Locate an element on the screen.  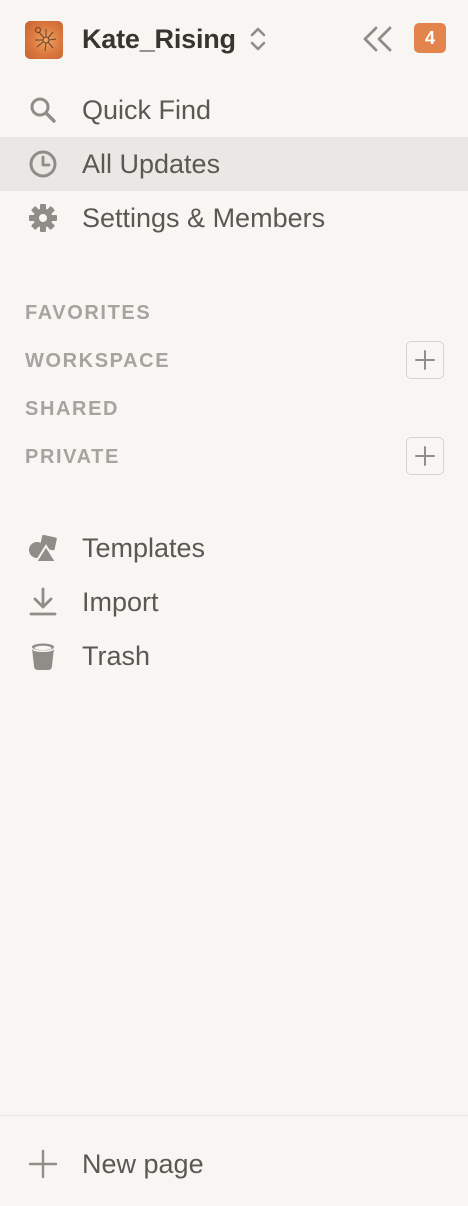
nav-label-settings: Settings & Members is located at coordinates (204, 218).